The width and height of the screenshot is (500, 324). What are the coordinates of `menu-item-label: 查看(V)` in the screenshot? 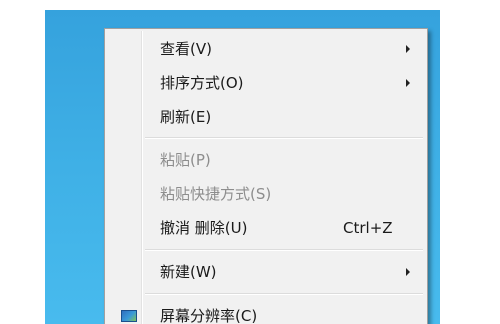 It's located at (186, 49).